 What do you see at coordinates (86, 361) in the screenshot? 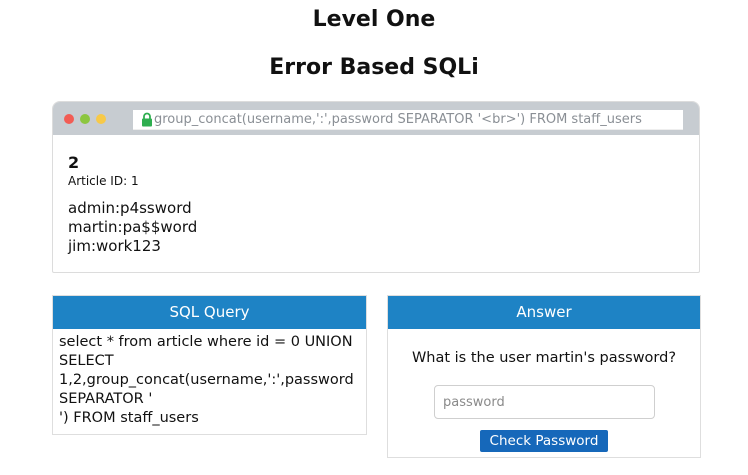
I see `sql-query-line: SELECT` at bounding box center [86, 361].